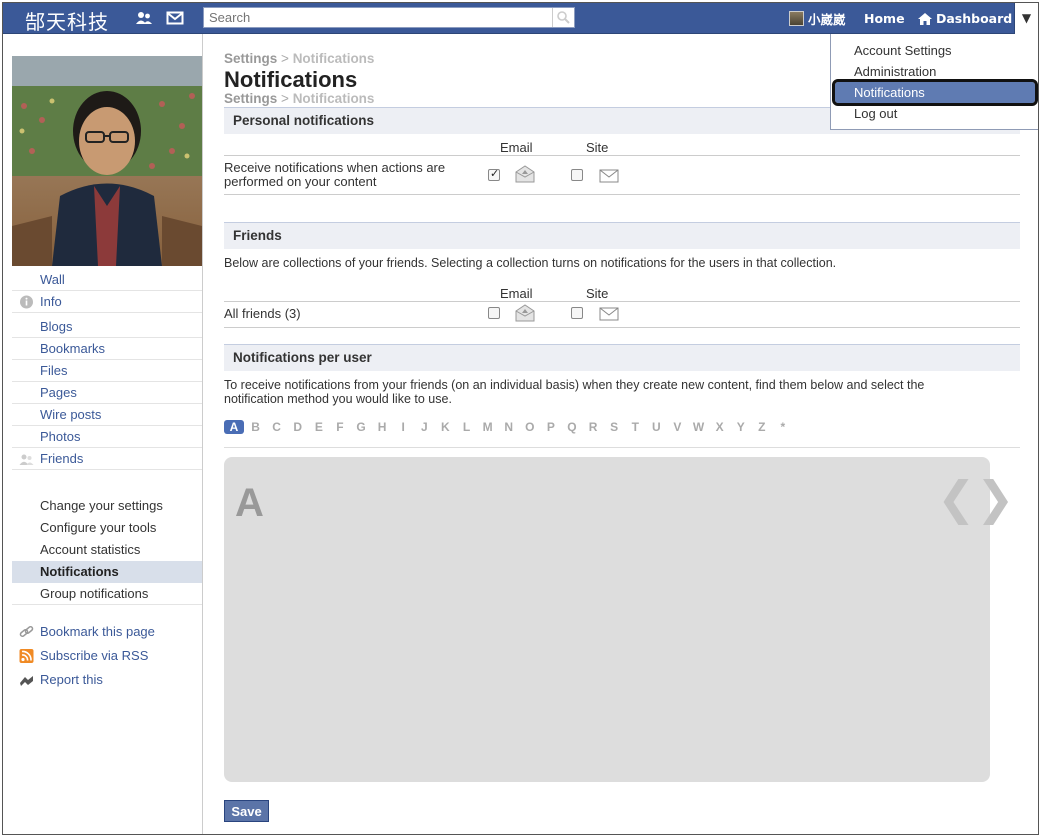 Image resolution: width=1042 pixels, height=839 pixels. I want to click on bookmark-page-link: Bookmark this page, so click(107, 632).